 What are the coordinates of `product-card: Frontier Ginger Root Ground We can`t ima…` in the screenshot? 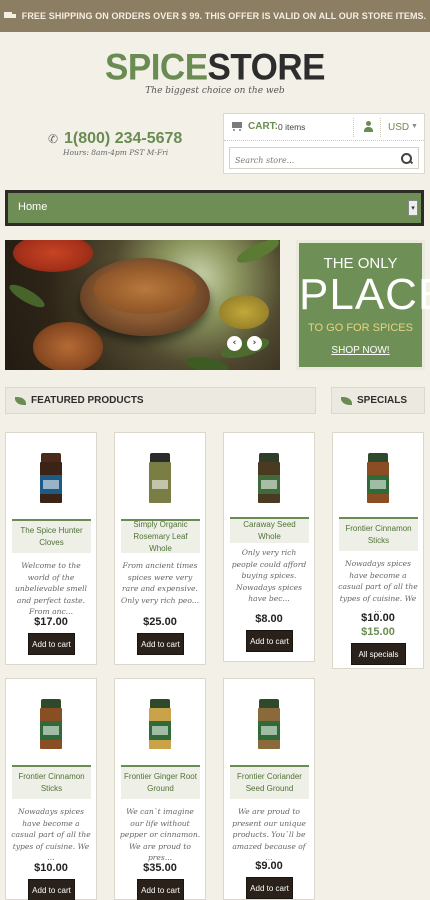 It's located at (160, 789).